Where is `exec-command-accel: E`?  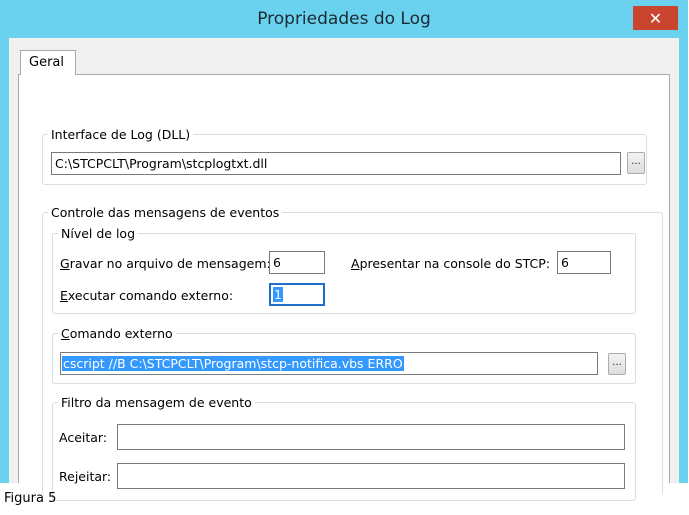 exec-command-accel: E is located at coordinates (64, 295).